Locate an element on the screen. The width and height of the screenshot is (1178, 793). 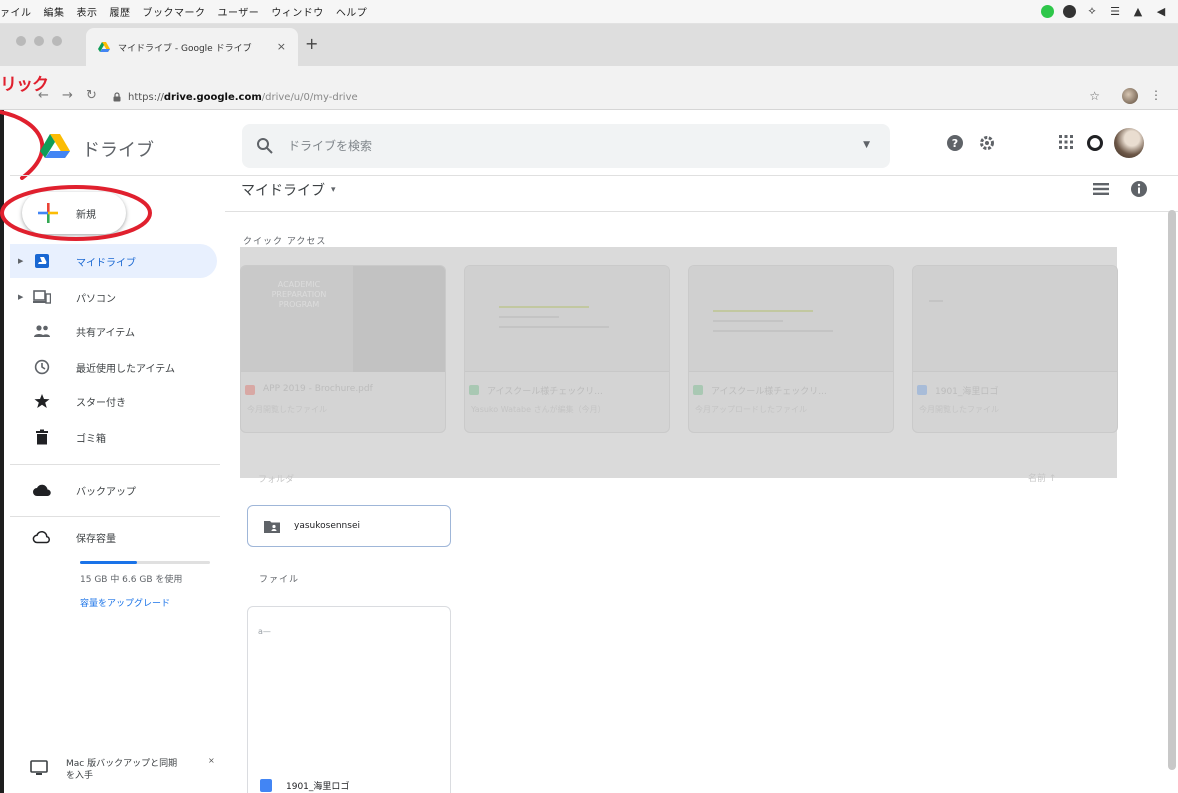
nav-my-drive-label: マイドライブ is located at coordinates (106, 263).